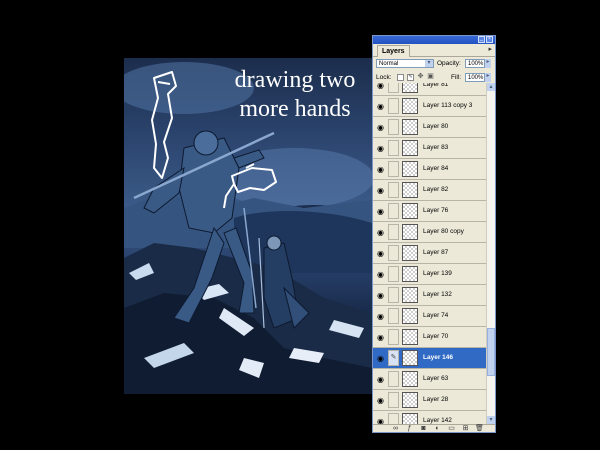 The width and height of the screenshot is (600, 450). Describe the element at coordinates (491, 420) in the screenshot. I see `scroll-down-icon: ▾` at that location.